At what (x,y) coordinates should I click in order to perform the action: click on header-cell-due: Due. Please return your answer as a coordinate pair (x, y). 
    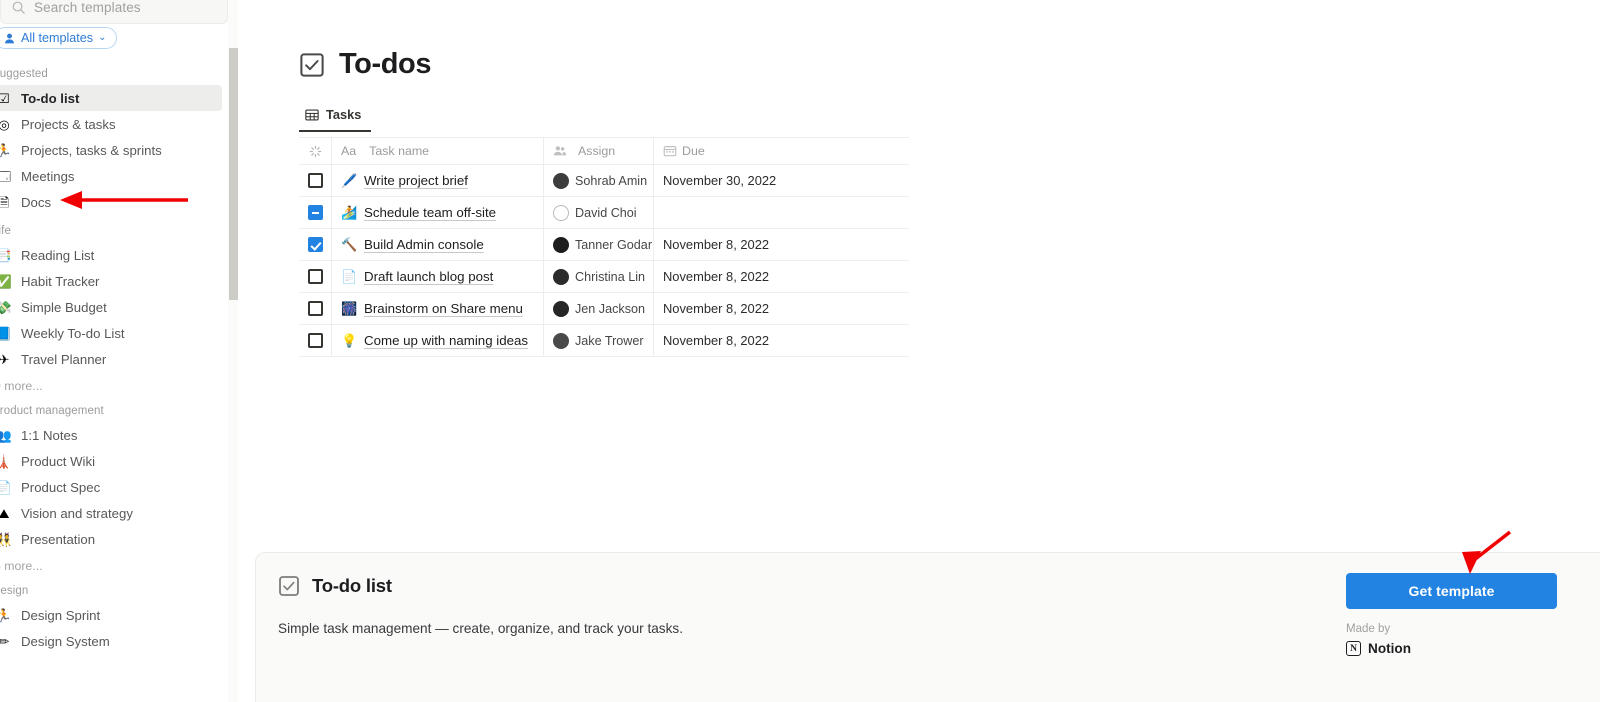
    Looking at the image, I should click on (781, 151).